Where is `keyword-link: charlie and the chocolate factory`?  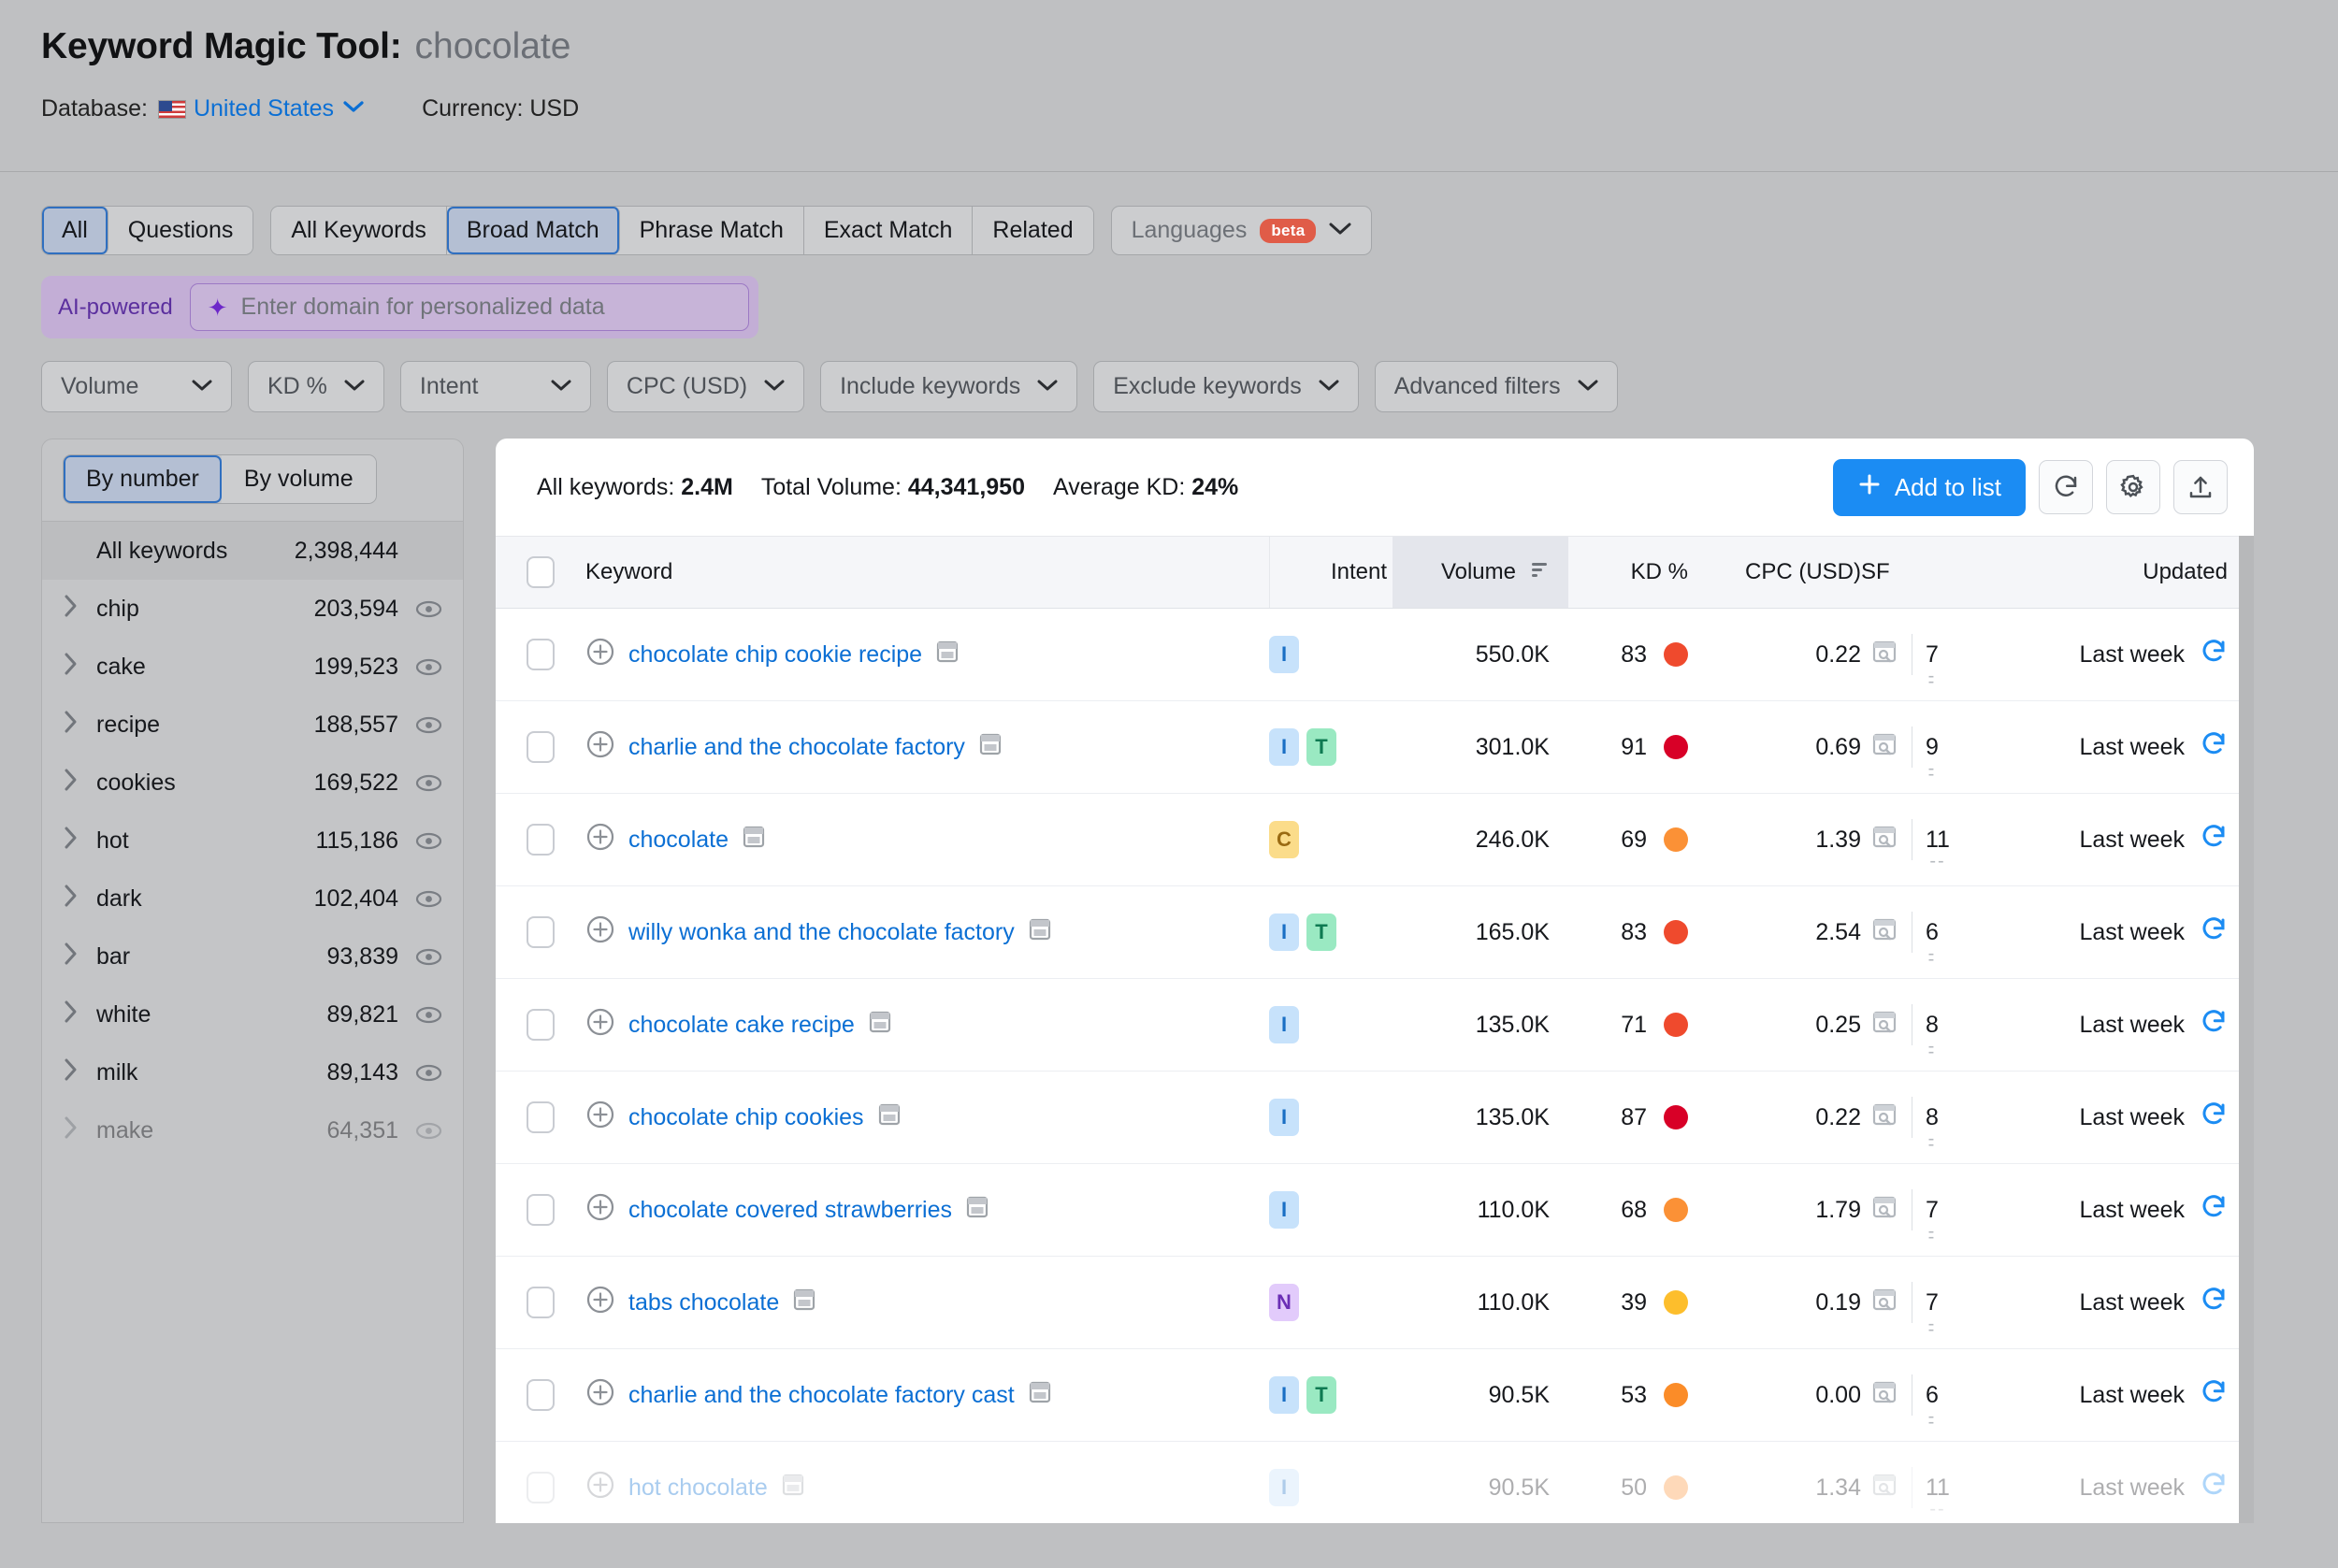 keyword-link: charlie and the chocolate factory is located at coordinates (797, 747).